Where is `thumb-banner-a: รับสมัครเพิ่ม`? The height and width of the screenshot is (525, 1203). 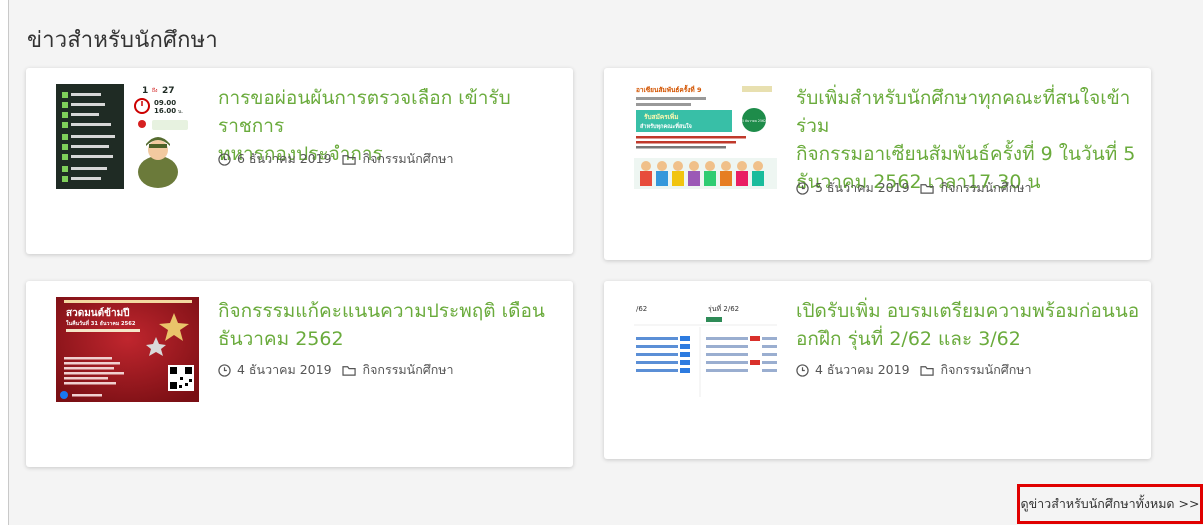 thumb-banner-a: รับสมัครเพิ่ม is located at coordinates (661, 116).